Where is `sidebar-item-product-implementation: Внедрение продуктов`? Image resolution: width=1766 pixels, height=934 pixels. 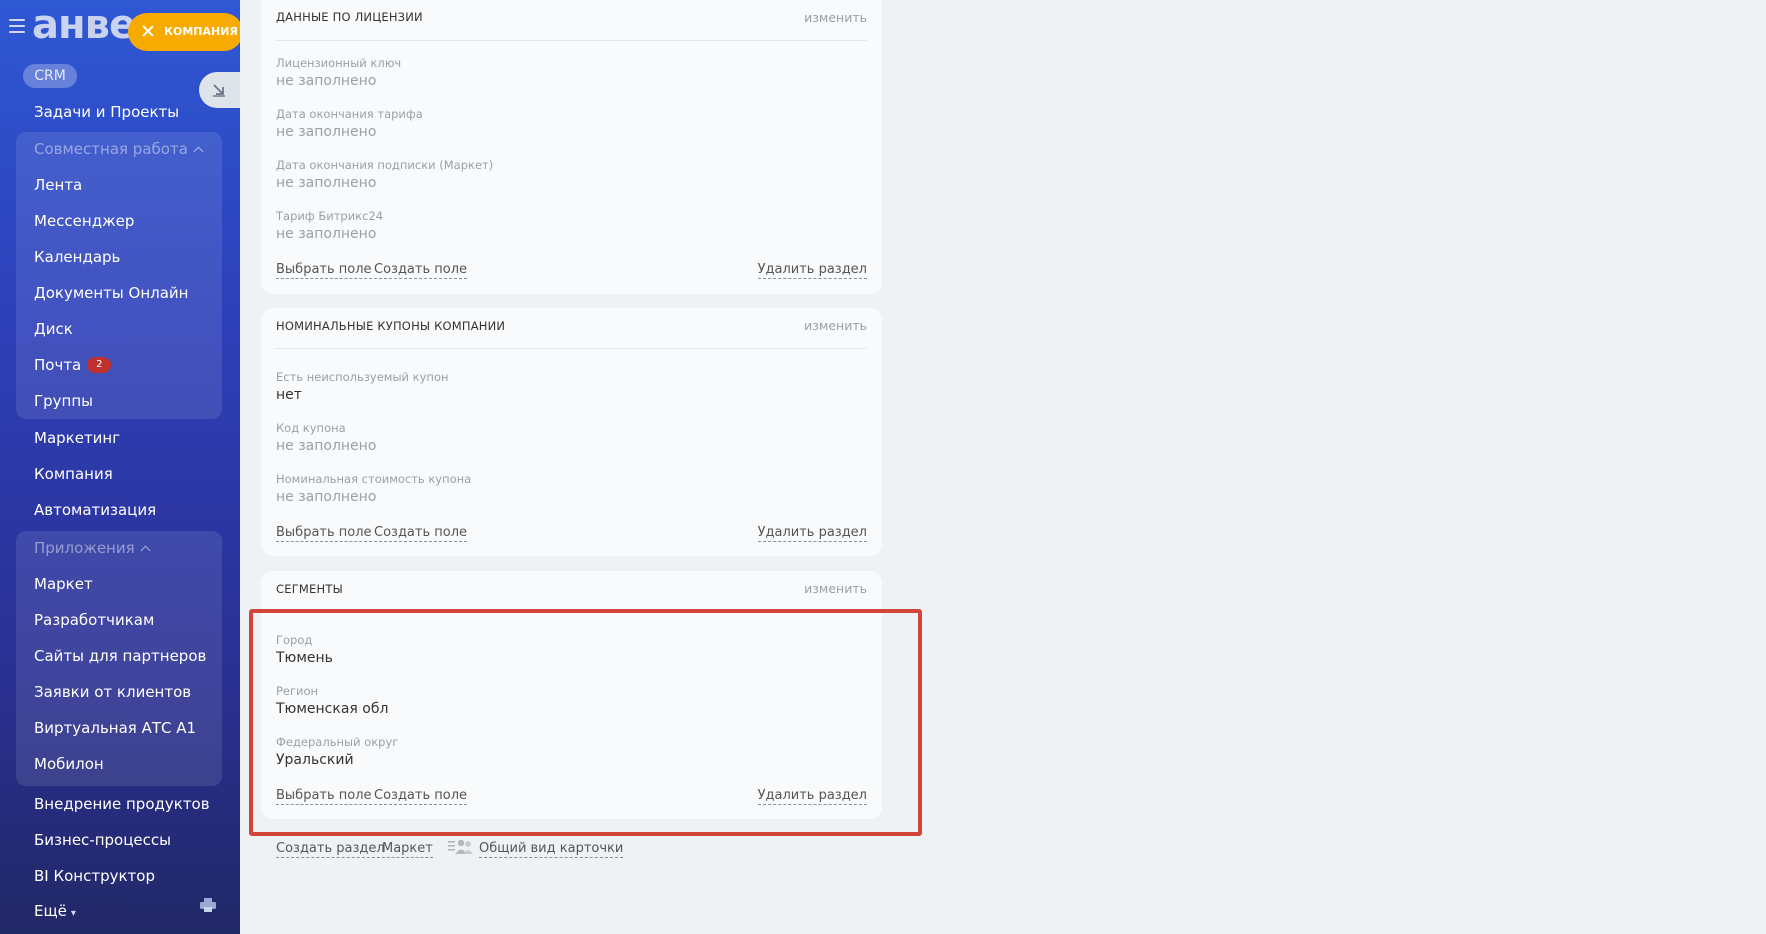
sidebar-item-product-implementation: Внедрение продуктов is located at coordinates (122, 804).